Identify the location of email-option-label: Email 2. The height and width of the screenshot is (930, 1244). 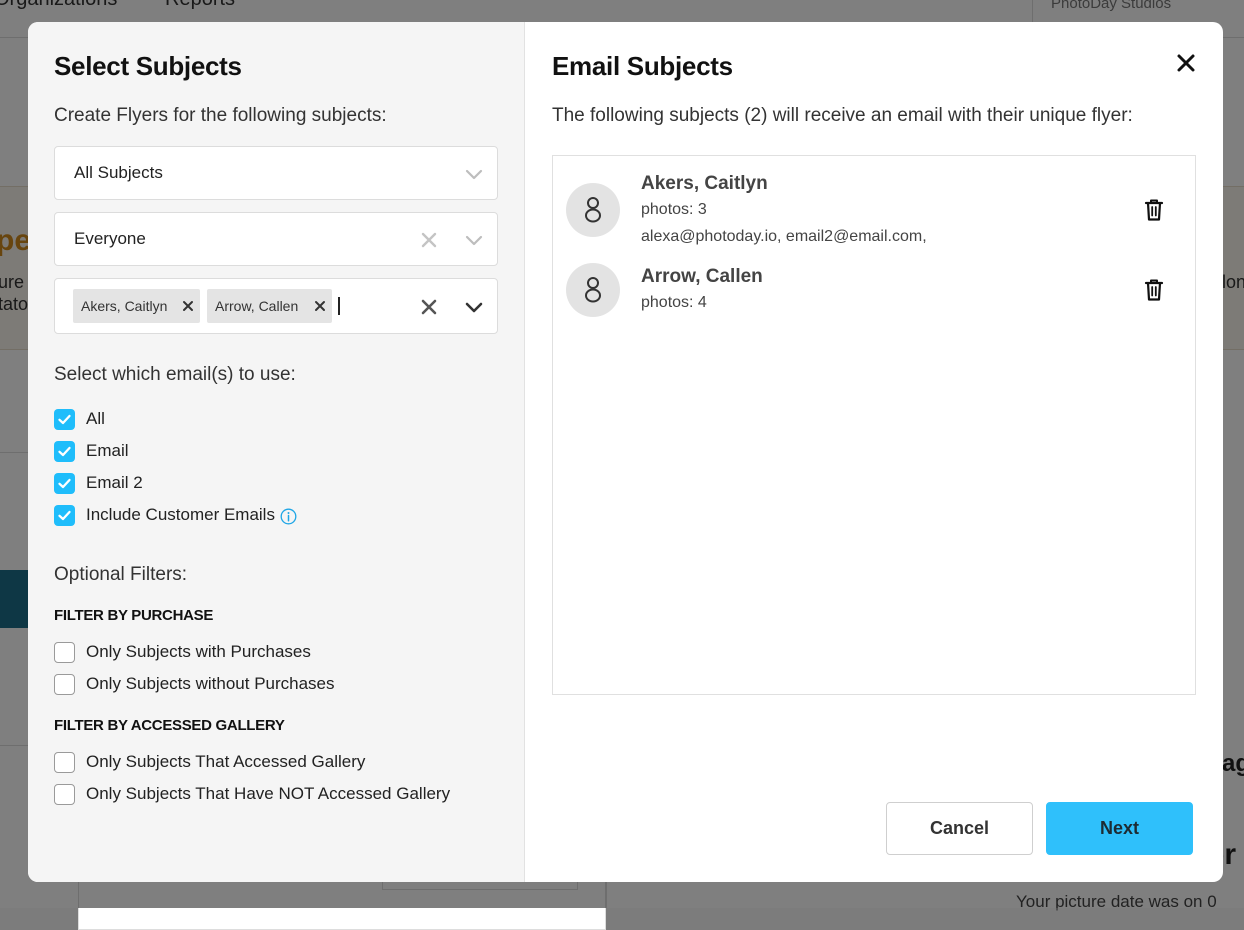
(114, 482).